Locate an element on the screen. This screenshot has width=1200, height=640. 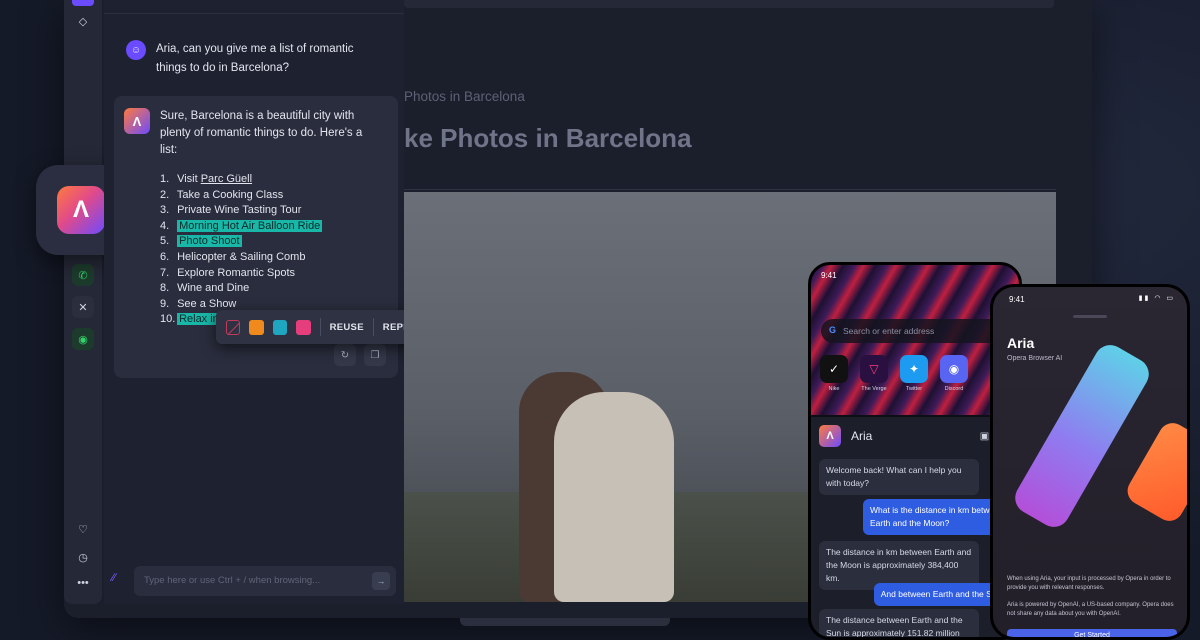
aria-header: Λ Aria ▣+ is located at coordinates (915, 436).